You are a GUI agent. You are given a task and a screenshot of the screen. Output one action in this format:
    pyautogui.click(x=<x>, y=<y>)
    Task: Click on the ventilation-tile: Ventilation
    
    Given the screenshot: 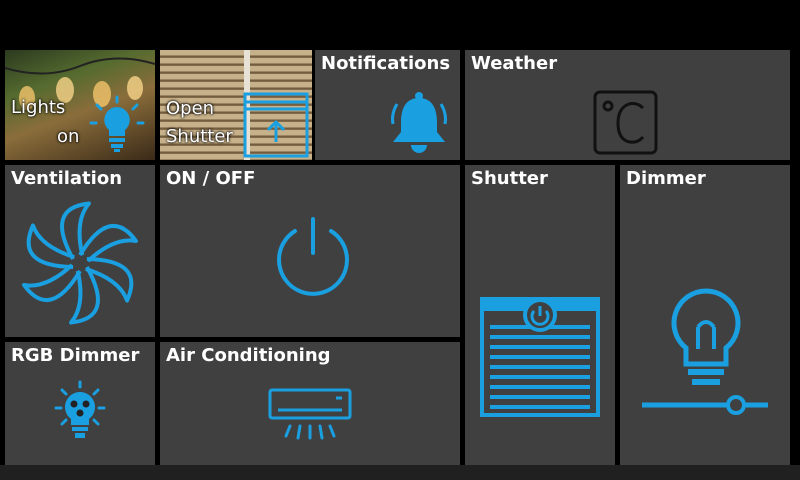 What is the action you would take?
    pyautogui.click(x=80, y=251)
    